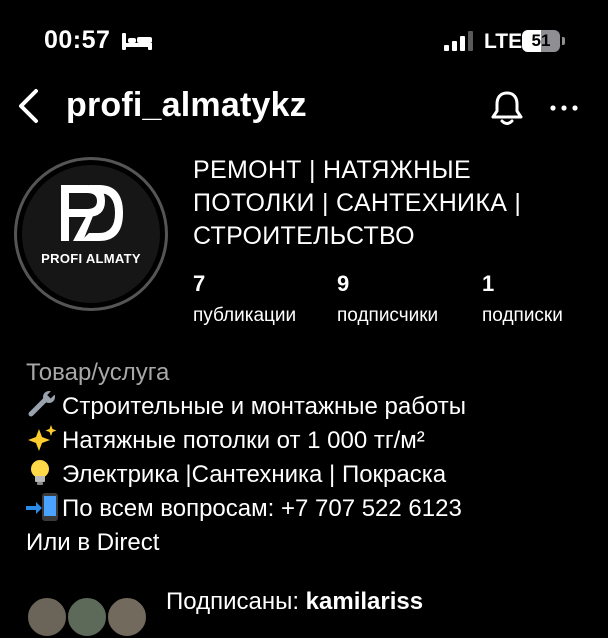  I want to click on avatar-logo-text: PROFI ALMATY, so click(91, 258).